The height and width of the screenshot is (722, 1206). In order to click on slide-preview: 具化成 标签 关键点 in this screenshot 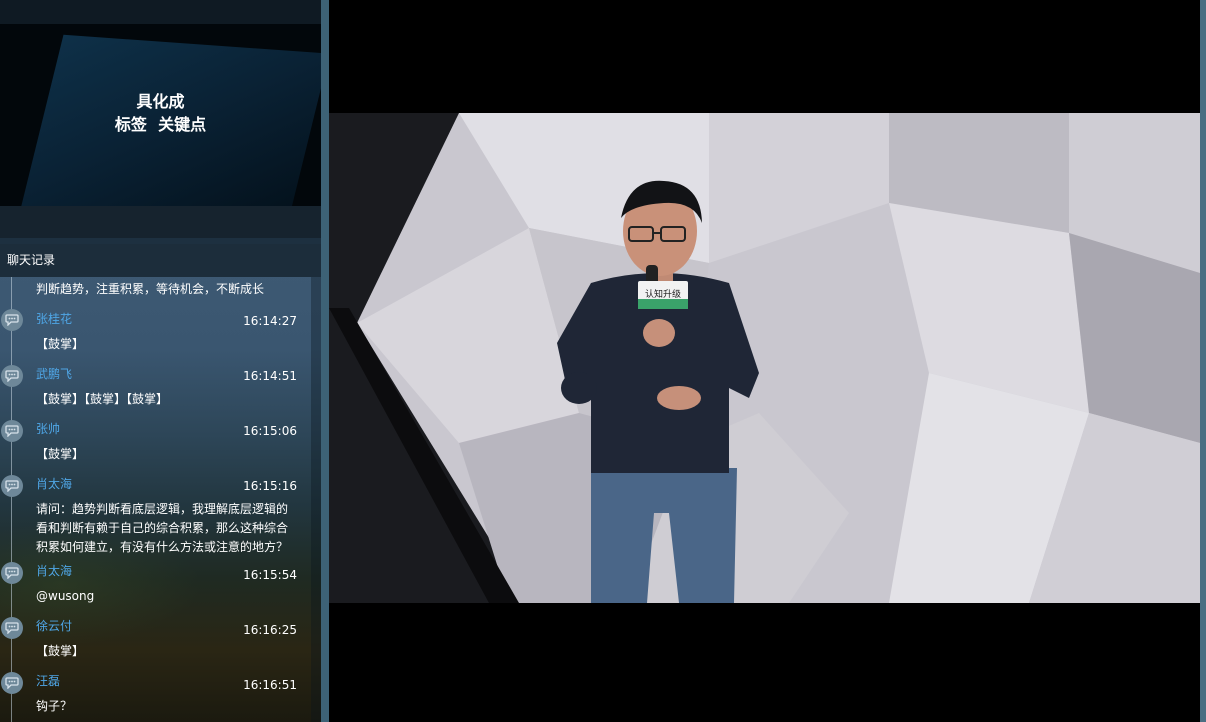, I will do `click(160, 115)`.